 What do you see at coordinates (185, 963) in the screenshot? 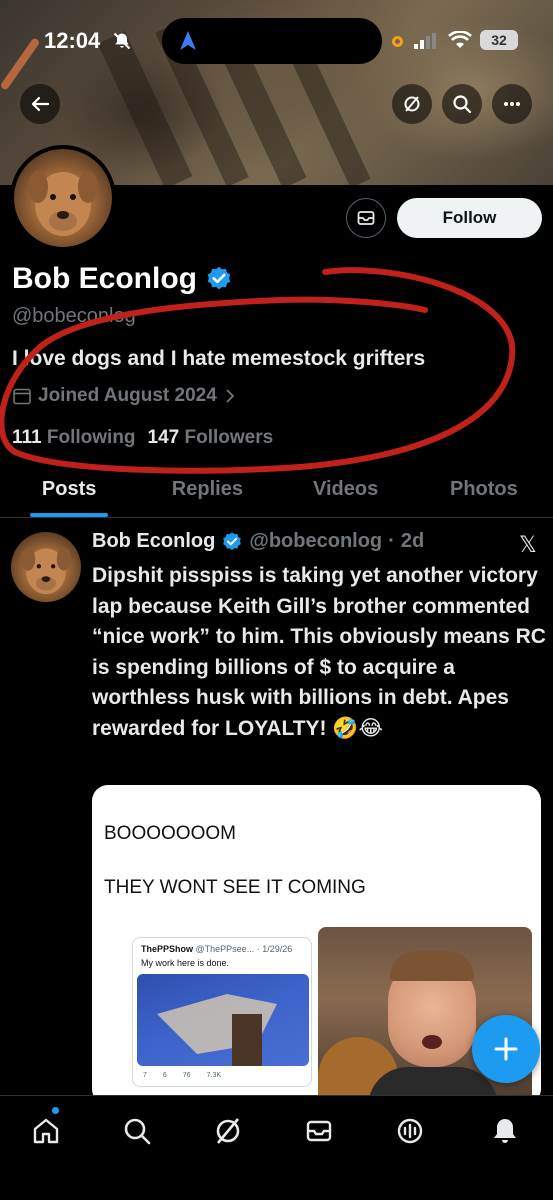
I see `quoted-tweet-text: My work here is done.` at bounding box center [185, 963].